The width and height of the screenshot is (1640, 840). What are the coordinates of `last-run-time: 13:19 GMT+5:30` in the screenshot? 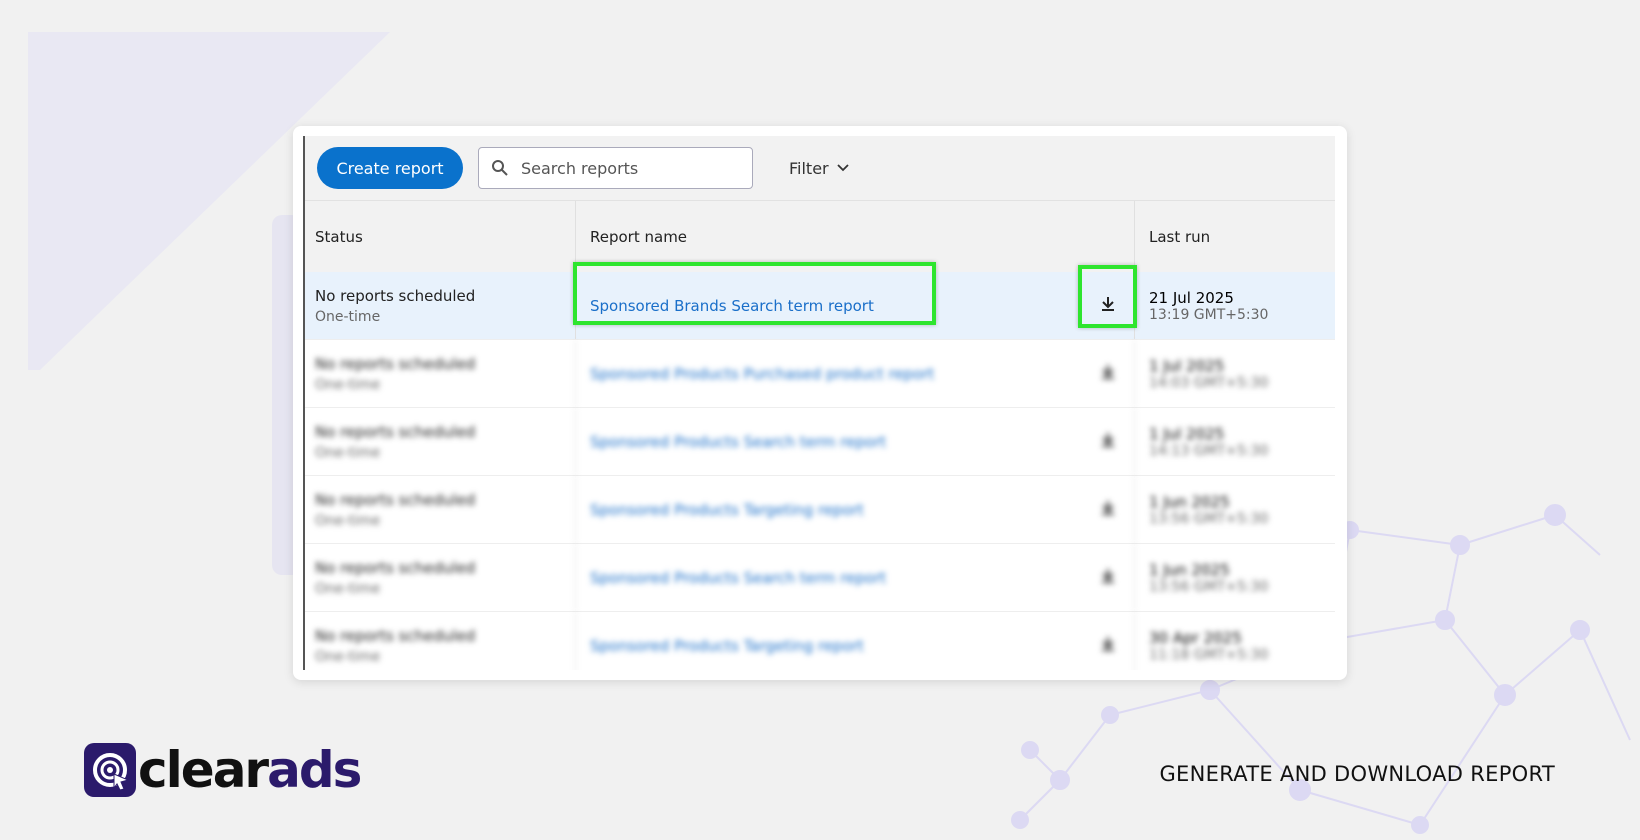 It's located at (1209, 314).